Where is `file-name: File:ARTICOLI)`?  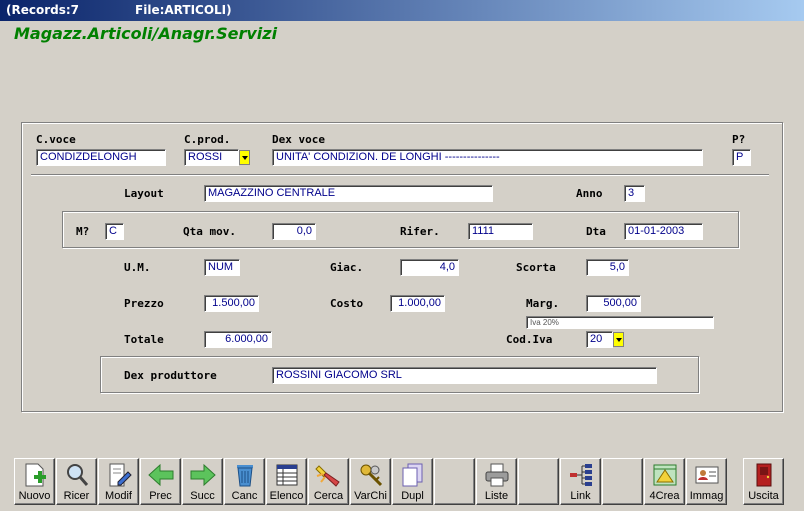 file-name: File:ARTICOLI) is located at coordinates (183, 10).